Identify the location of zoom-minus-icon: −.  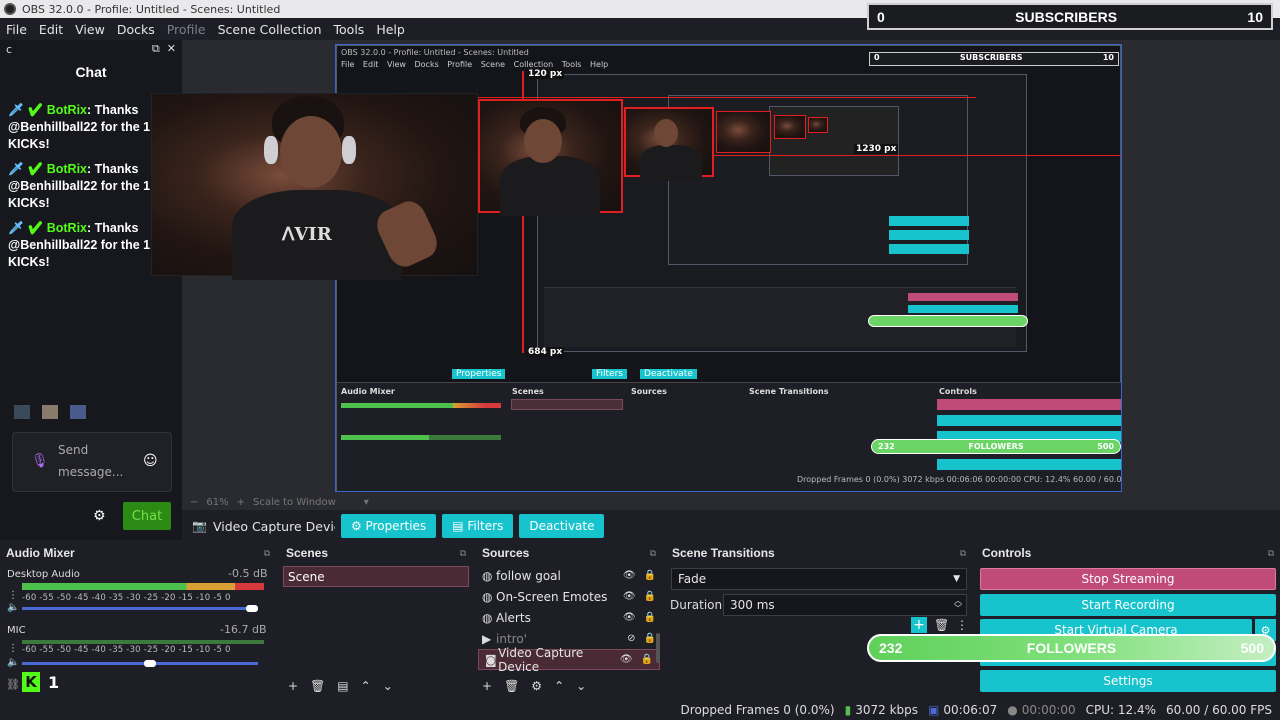
(194, 502).